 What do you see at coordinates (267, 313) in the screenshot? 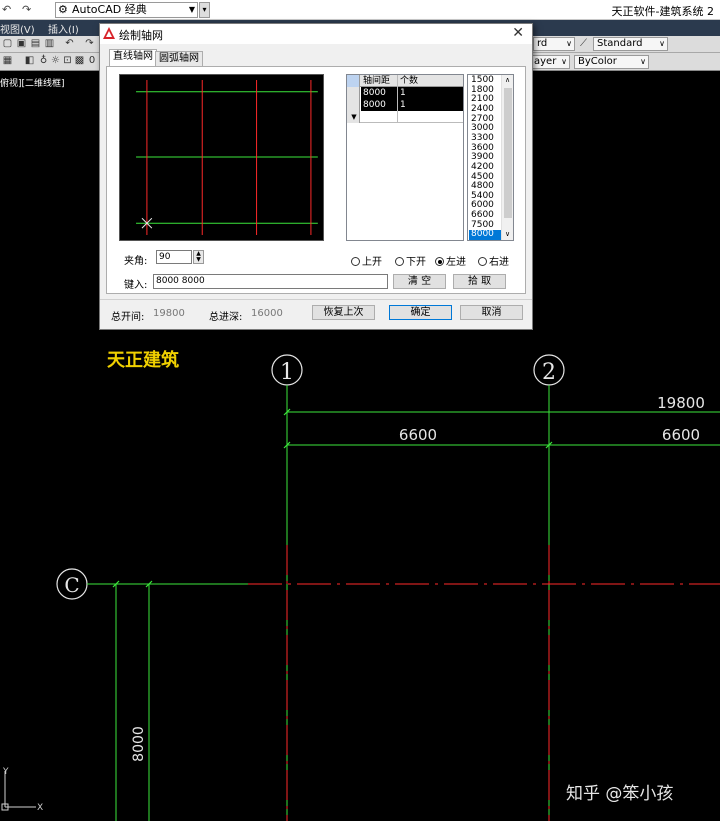
I see `total-depth-value: 16000` at bounding box center [267, 313].